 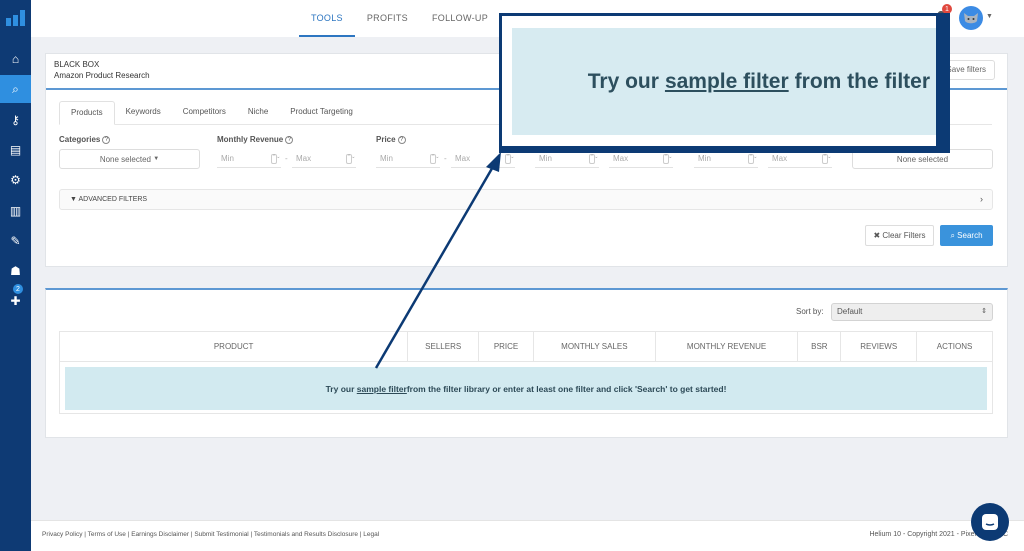 I want to click on filter-funnel-icon: ▼, so click(x=73, y=199).